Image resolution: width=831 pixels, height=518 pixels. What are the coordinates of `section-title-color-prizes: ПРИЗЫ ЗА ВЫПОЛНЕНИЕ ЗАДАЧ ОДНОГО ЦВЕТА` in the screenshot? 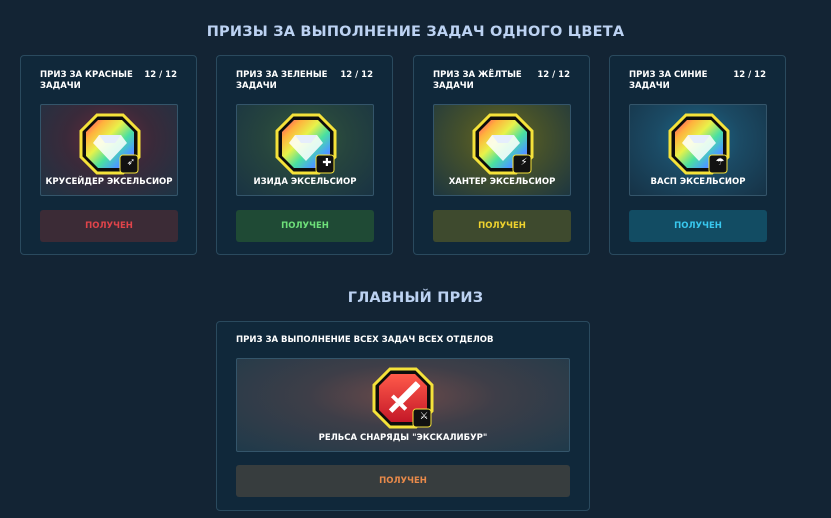 It's located at (415, 32).